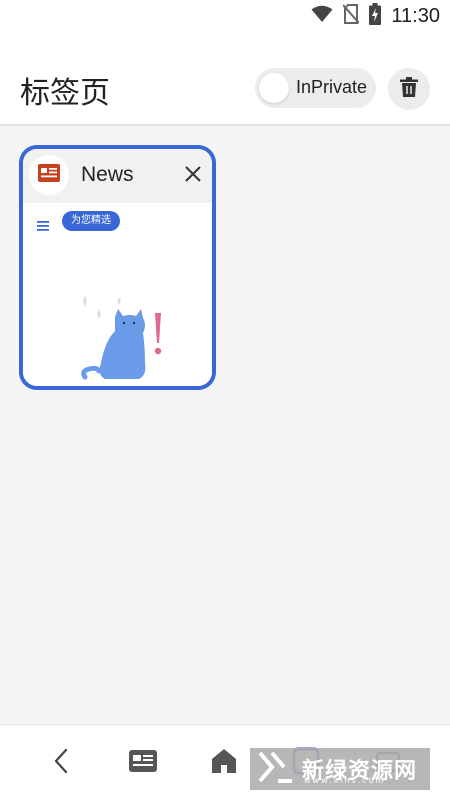 This screenshot has width=450, height=800. Describe the element at coordinates (322, 16) in the screenshot. I see `wifi-icon` at that location.